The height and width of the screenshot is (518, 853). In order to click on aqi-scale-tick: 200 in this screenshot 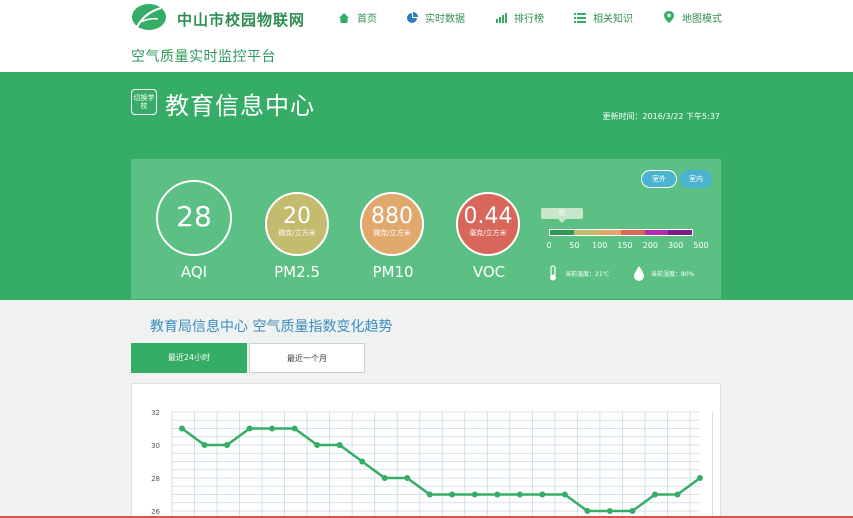, I will do `click(650, 245)`.